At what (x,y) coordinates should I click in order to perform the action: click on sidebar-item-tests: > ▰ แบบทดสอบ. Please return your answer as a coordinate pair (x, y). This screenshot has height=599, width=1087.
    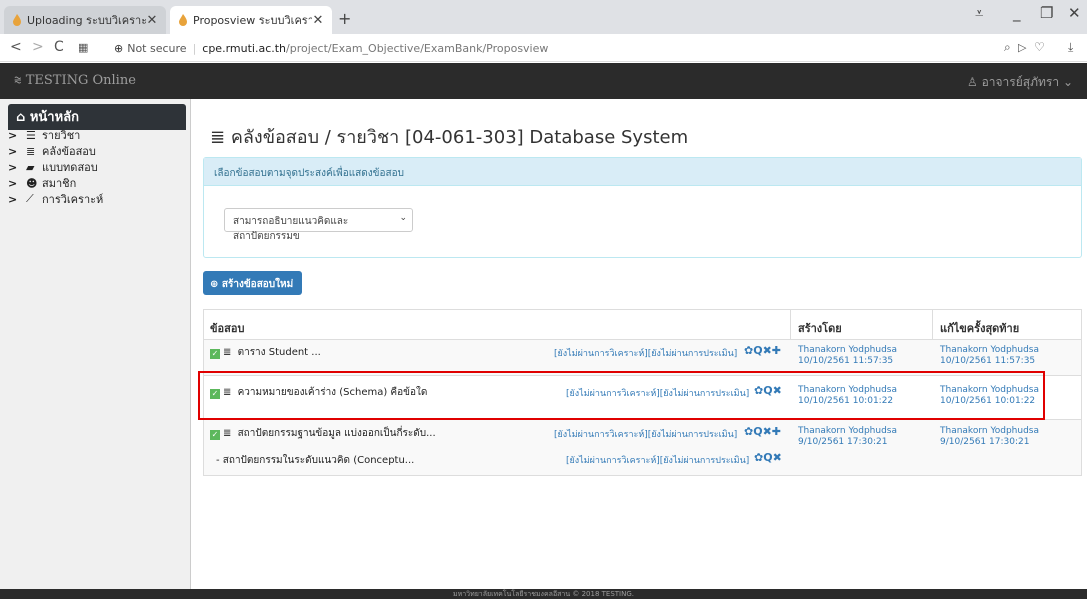
    Looking at the image, I should click on (53, 167).